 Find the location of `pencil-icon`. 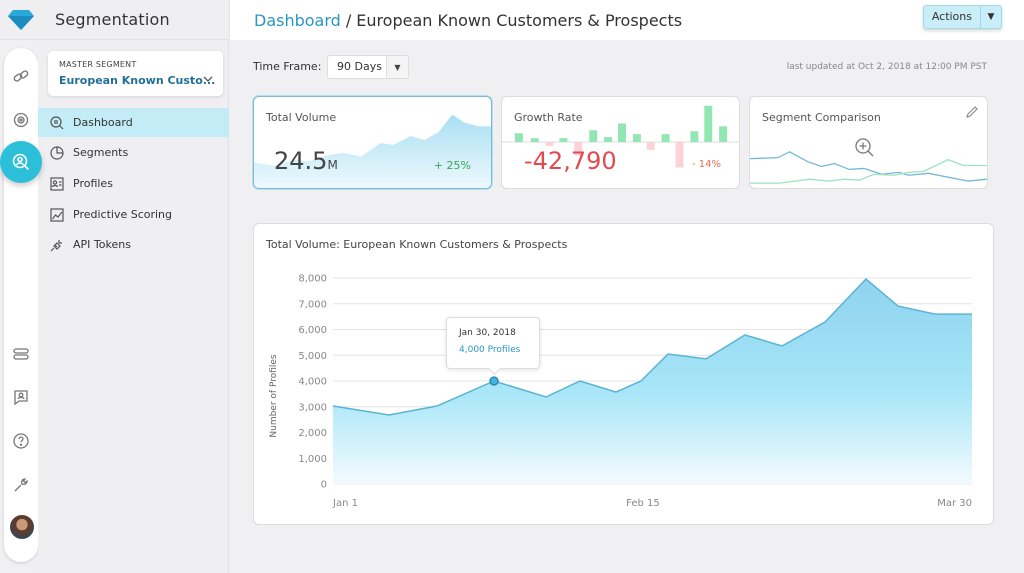

pencil-icon is located at coordinates (972, 113).